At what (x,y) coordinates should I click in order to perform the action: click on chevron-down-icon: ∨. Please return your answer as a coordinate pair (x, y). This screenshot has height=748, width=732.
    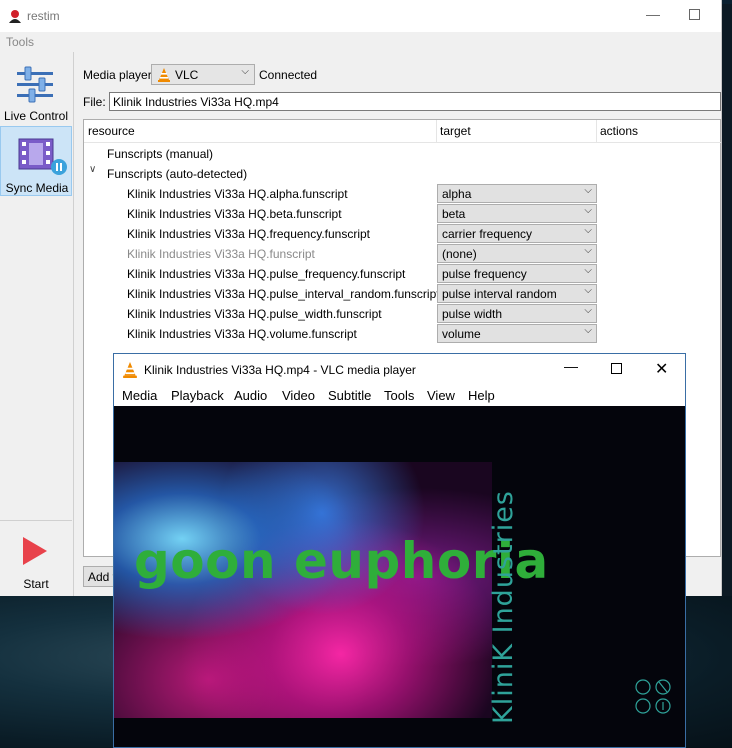
    Looking at the image, I should click on (92, 169).